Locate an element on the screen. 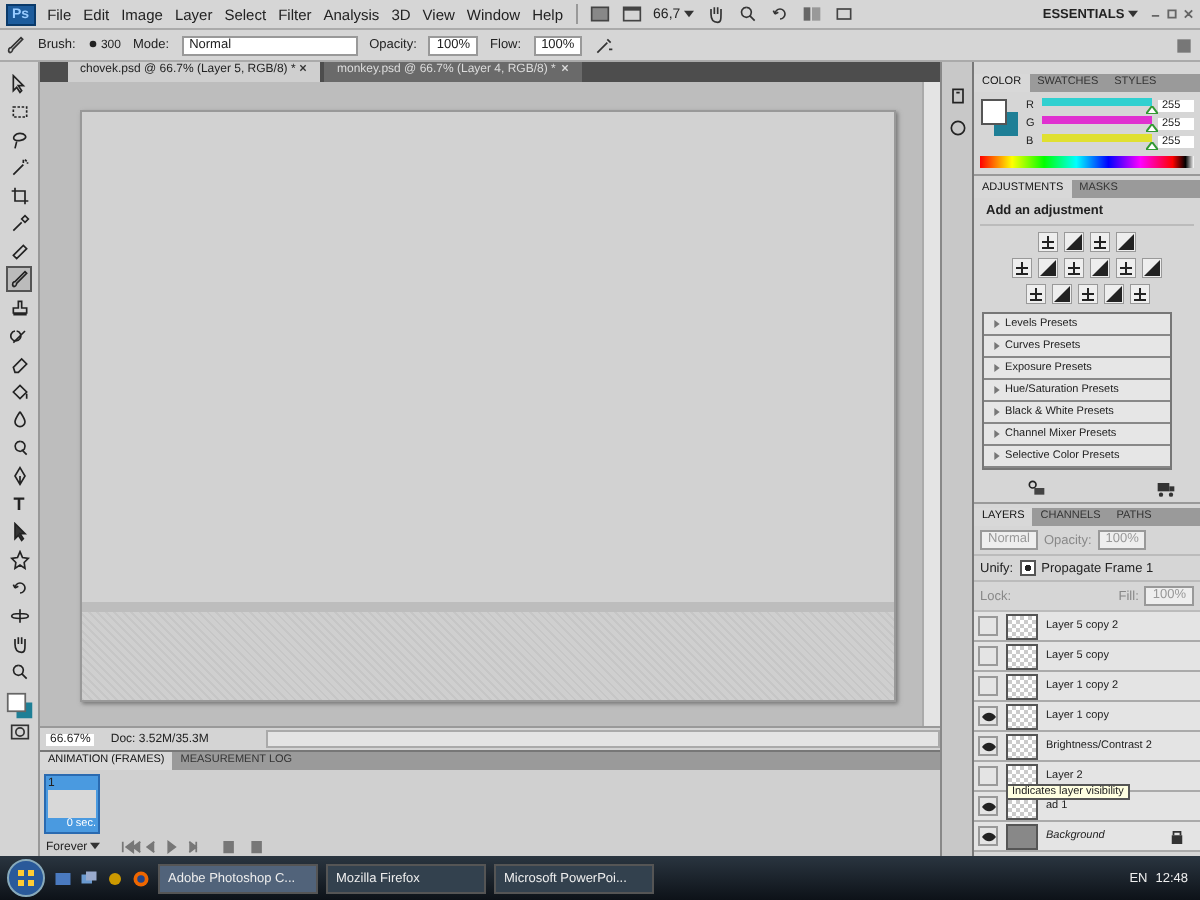 The image size is (1200, 900). lasso-icon is located at coordinates (19, 139).